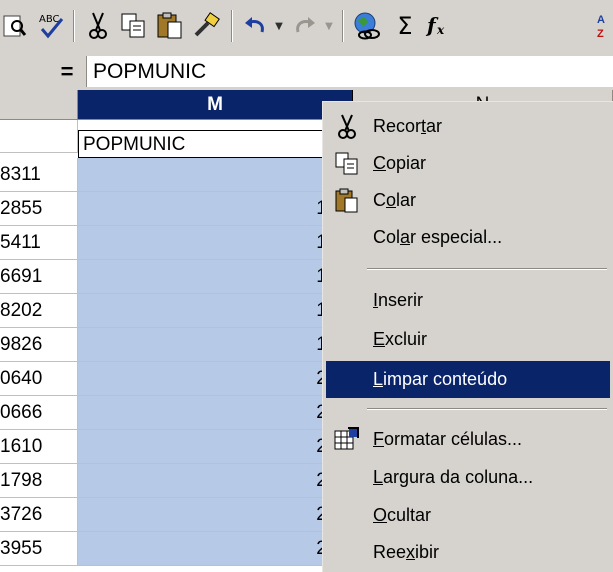 The height and width of the screenshot is (572, 613). Describe the element at coordinates (468, 339) in the screenshot. I see `menu-item-delete: Excluir` at that location.